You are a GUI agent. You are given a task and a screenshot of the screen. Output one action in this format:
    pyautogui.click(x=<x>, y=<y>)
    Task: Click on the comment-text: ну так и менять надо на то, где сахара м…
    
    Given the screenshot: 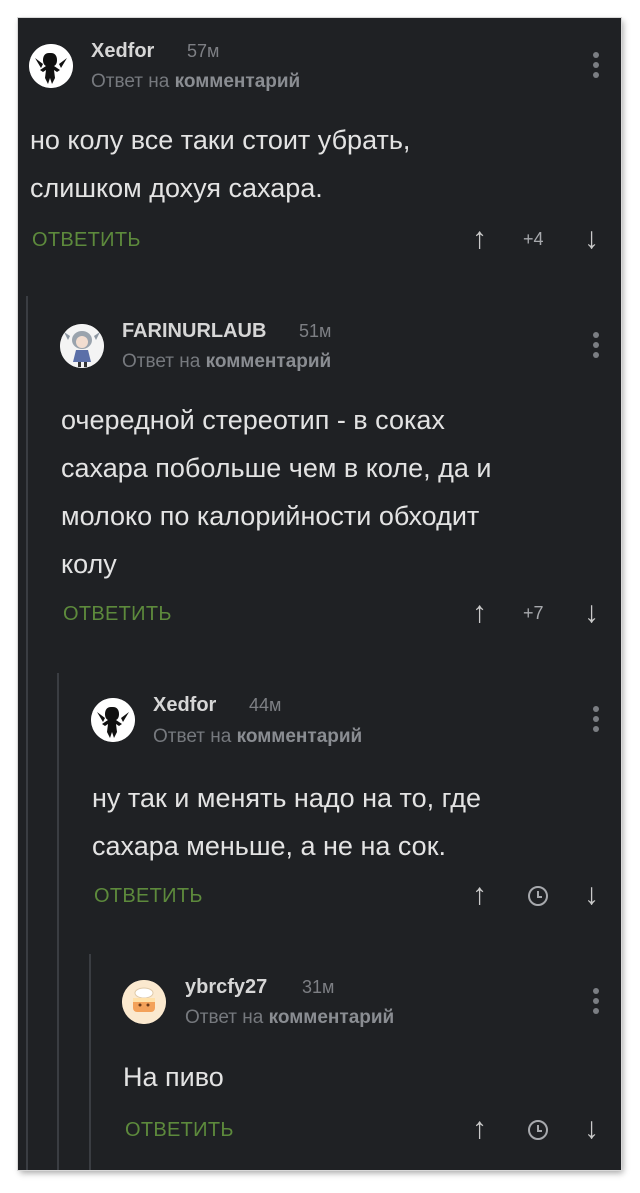 What is the action you would take?
    pyautogui.click(x=287, y=822)
    